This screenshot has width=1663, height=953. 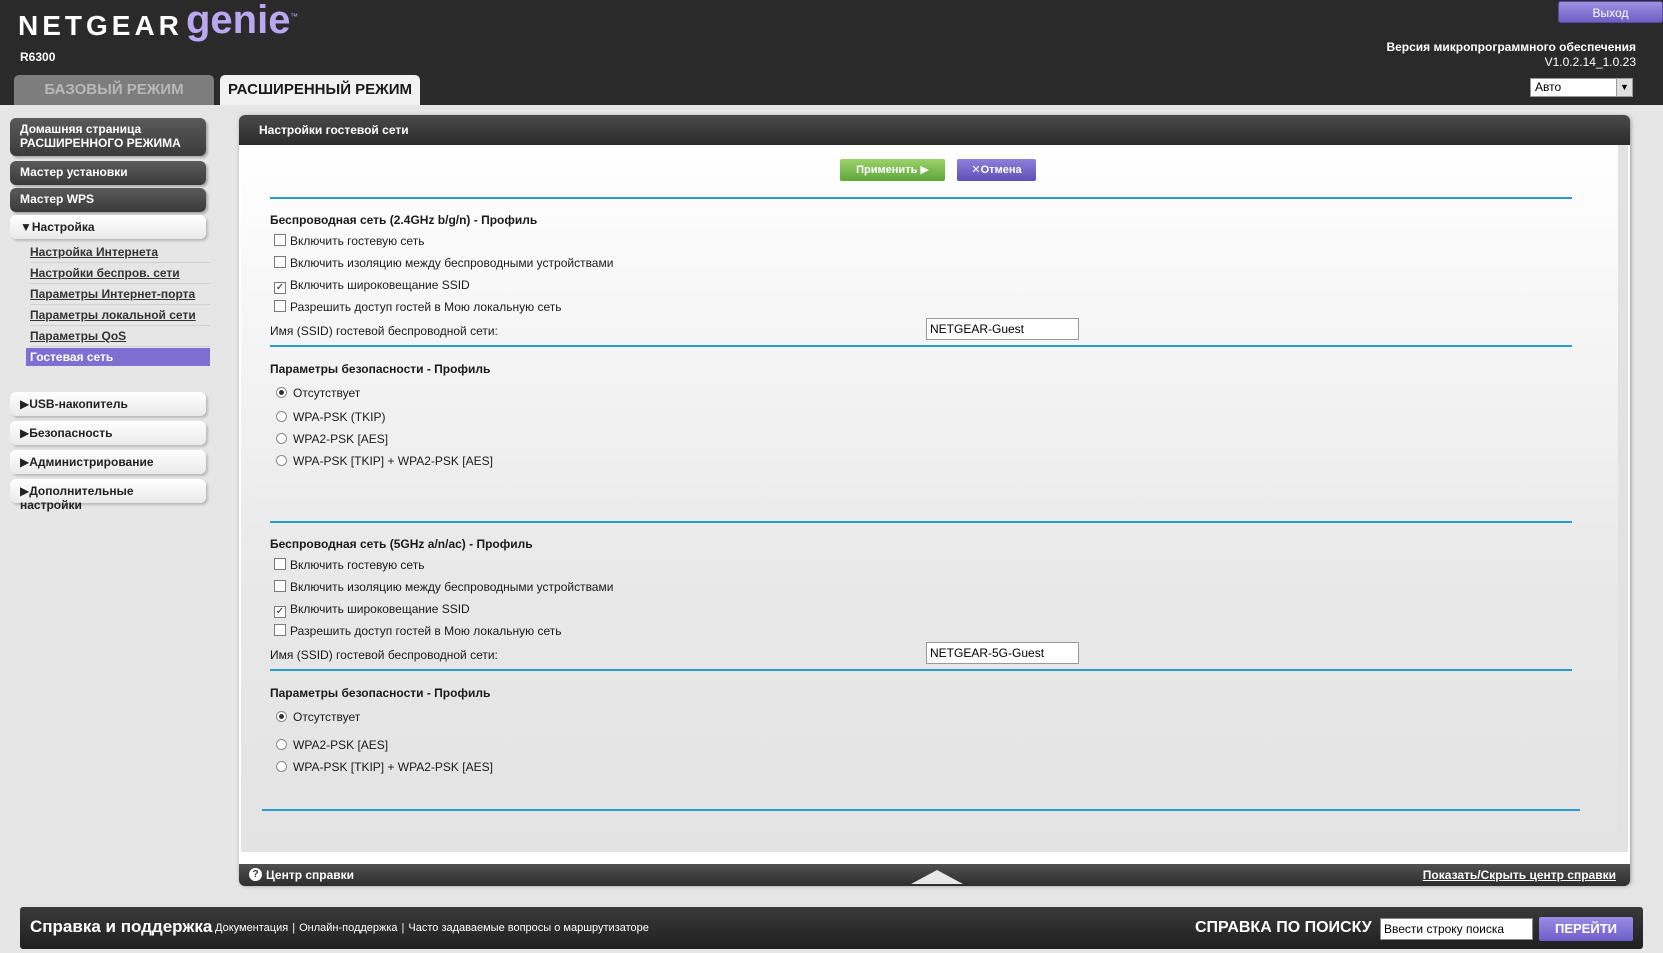 I want to click on band24-isolation-checkbox, so click(x=280, y=262).